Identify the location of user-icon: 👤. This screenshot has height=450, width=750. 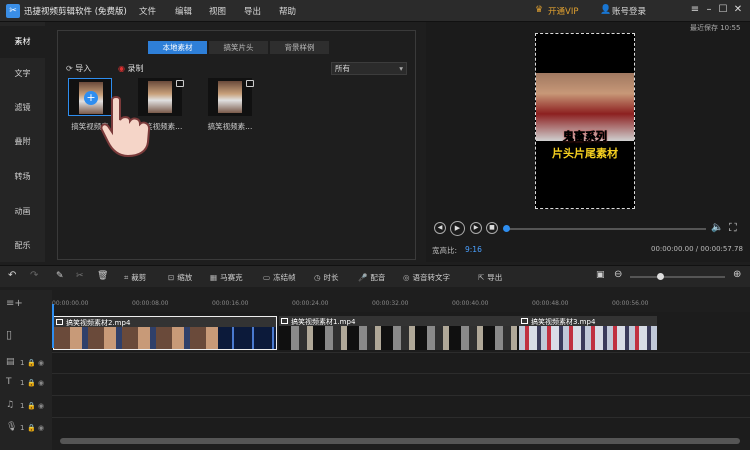
(606, 10).